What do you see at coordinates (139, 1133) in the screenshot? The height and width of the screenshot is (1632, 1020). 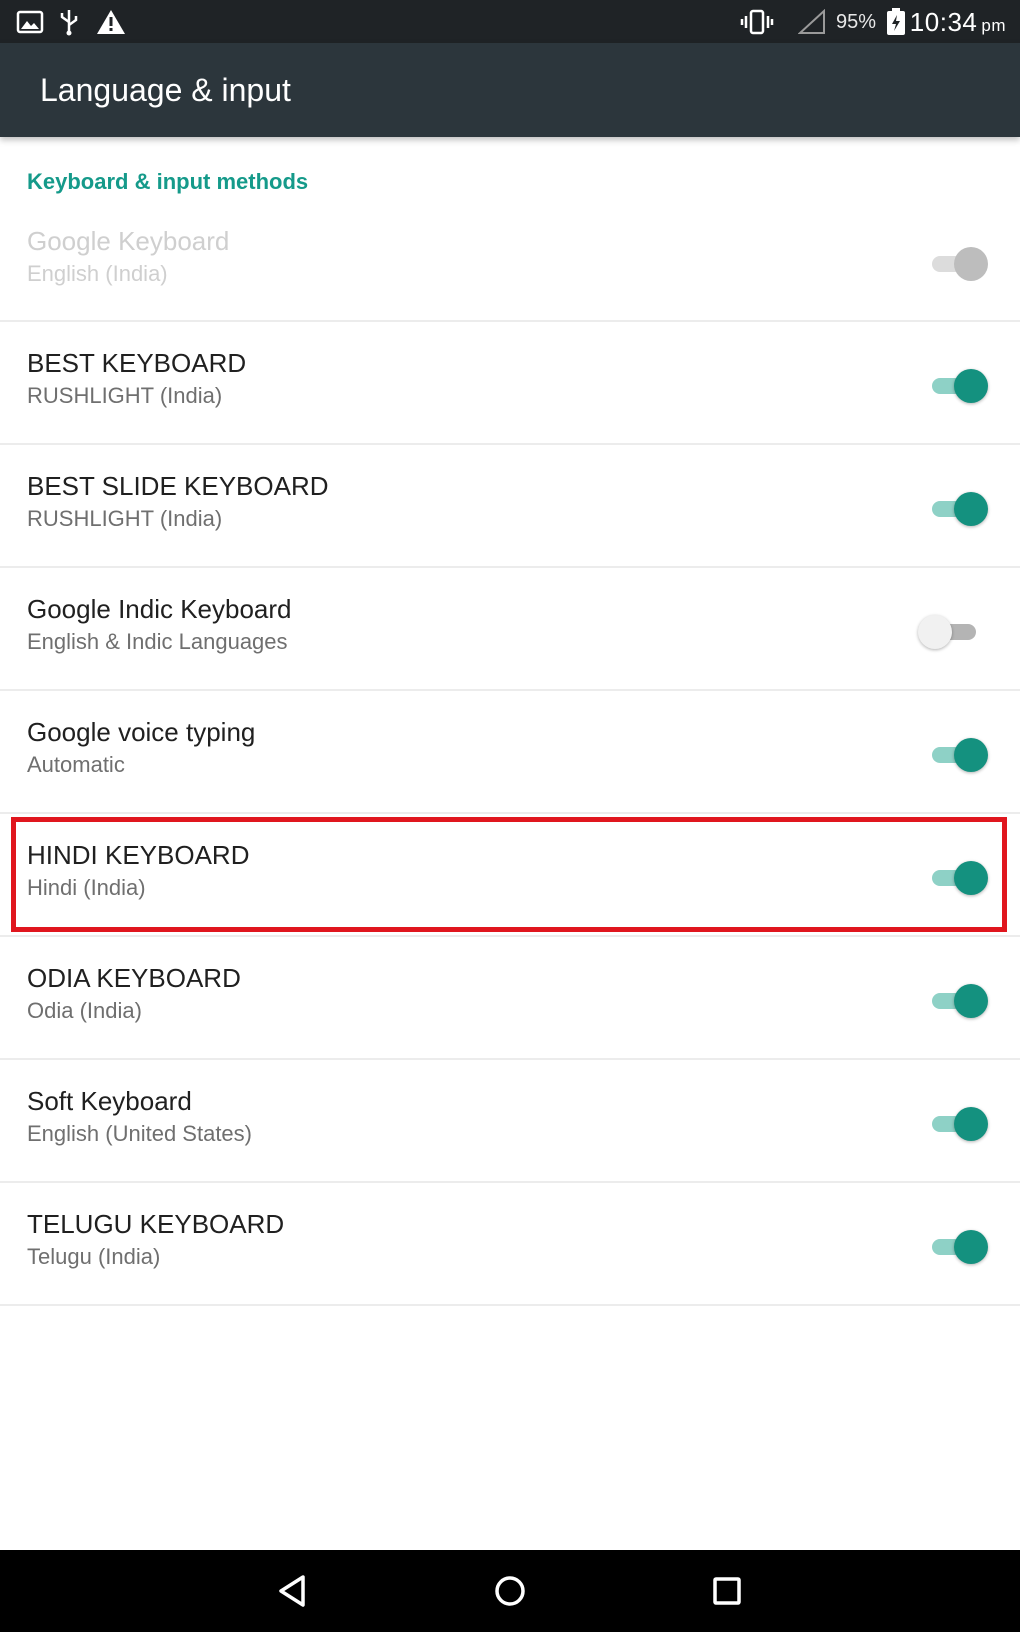 I see `list-item-subtitle: English (United States)` at bounding box center [139, 1133].